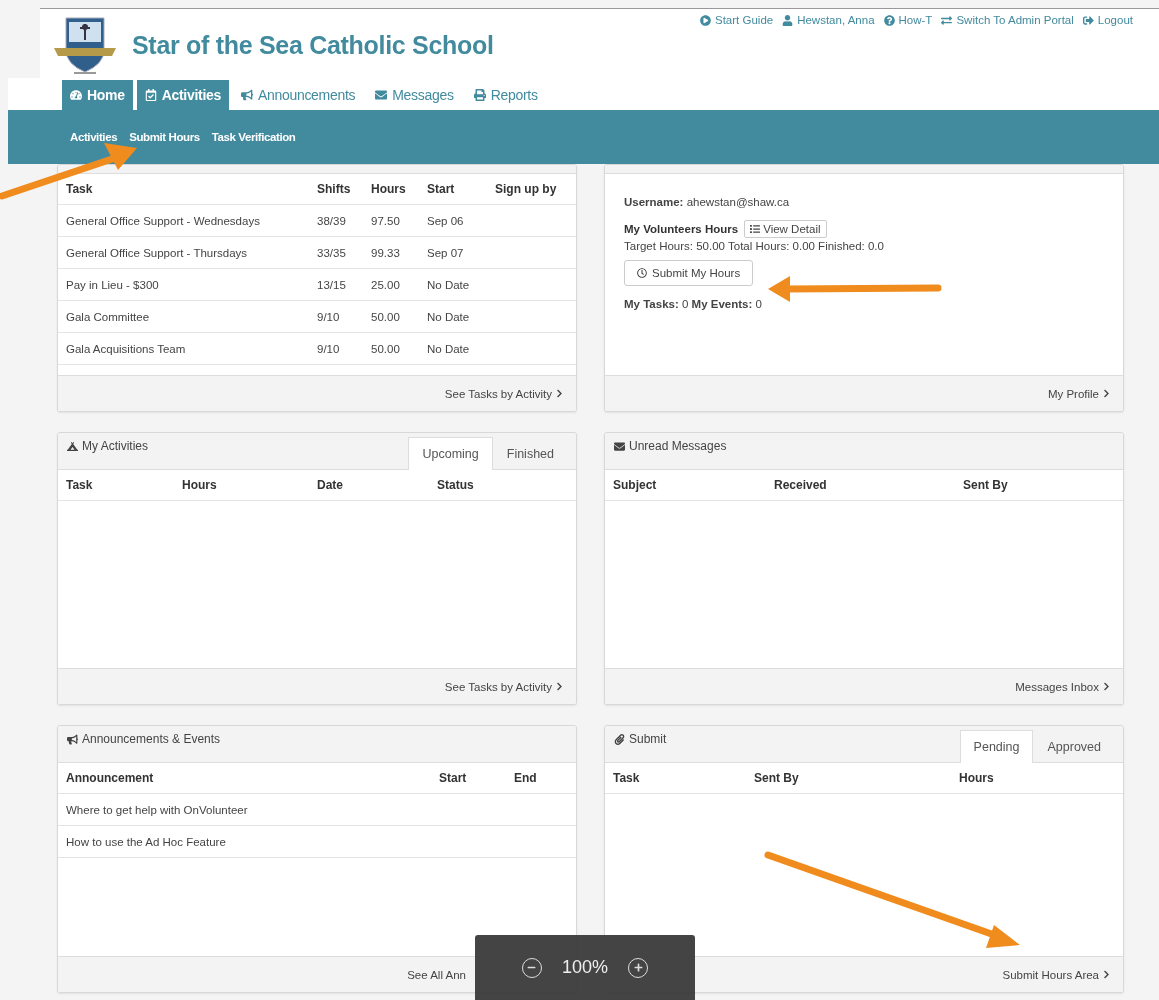 This screenshot has width=1159, height=1000. I want to click on column-header: End, so click(526, 778).